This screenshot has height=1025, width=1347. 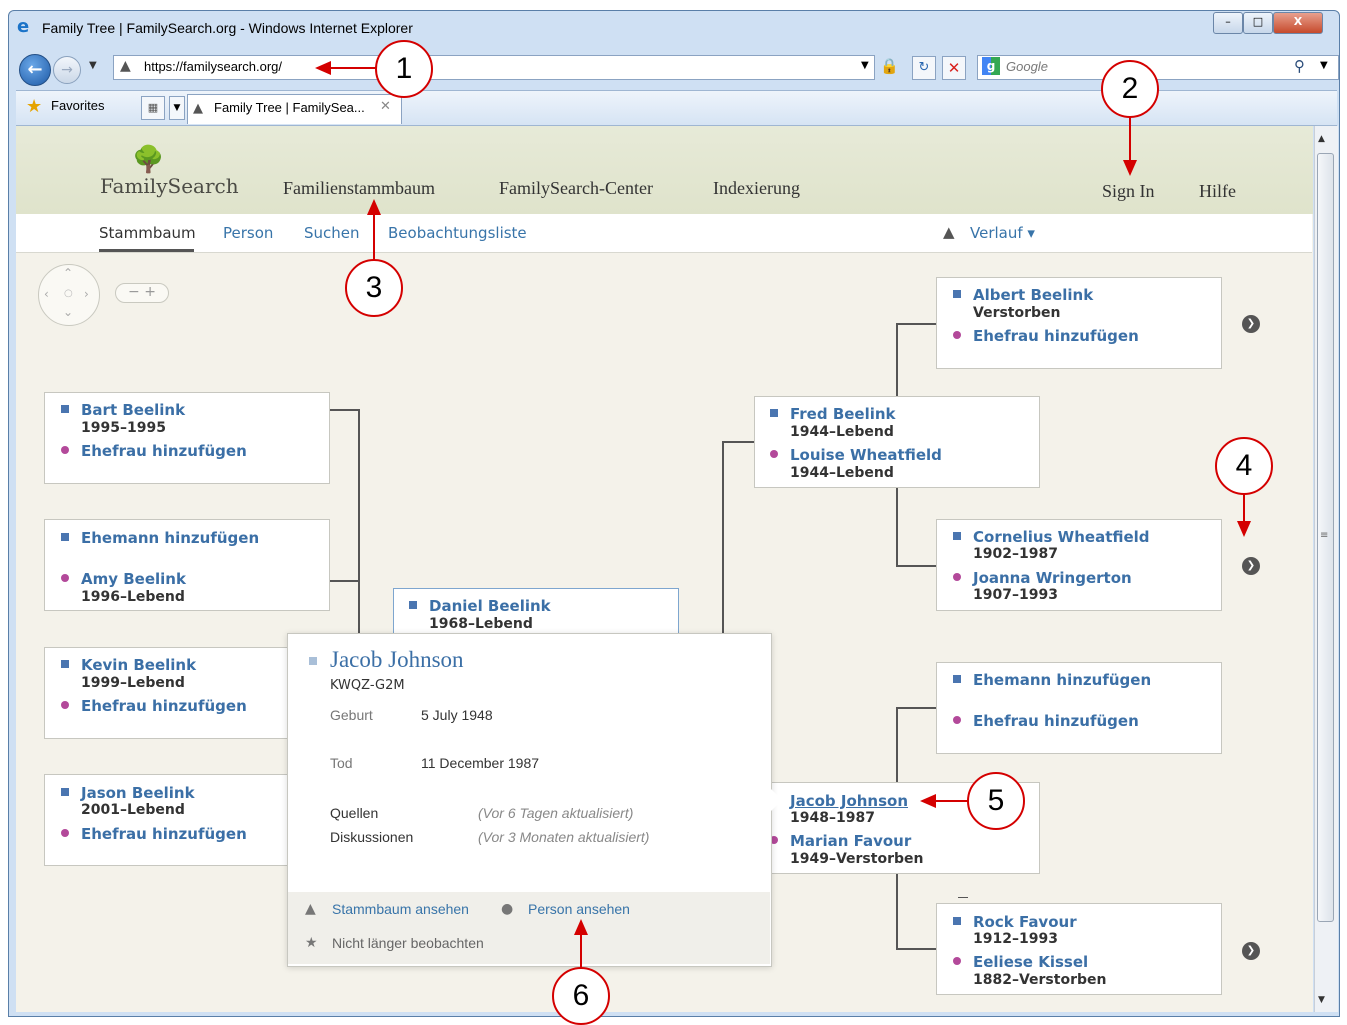 I want to click on lock-icon: 🔒, so click(x=889, y=66).